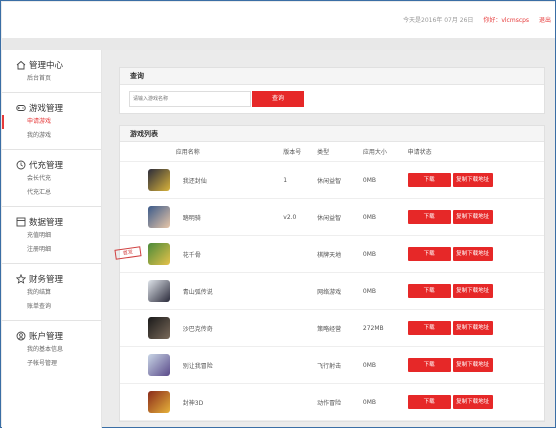 This screenshot has height=428, width=556. What do you see at coordinates (187, 152) in the screenshot?
I see `column-header-name: 应用名称` at bounding box center [187, 152].